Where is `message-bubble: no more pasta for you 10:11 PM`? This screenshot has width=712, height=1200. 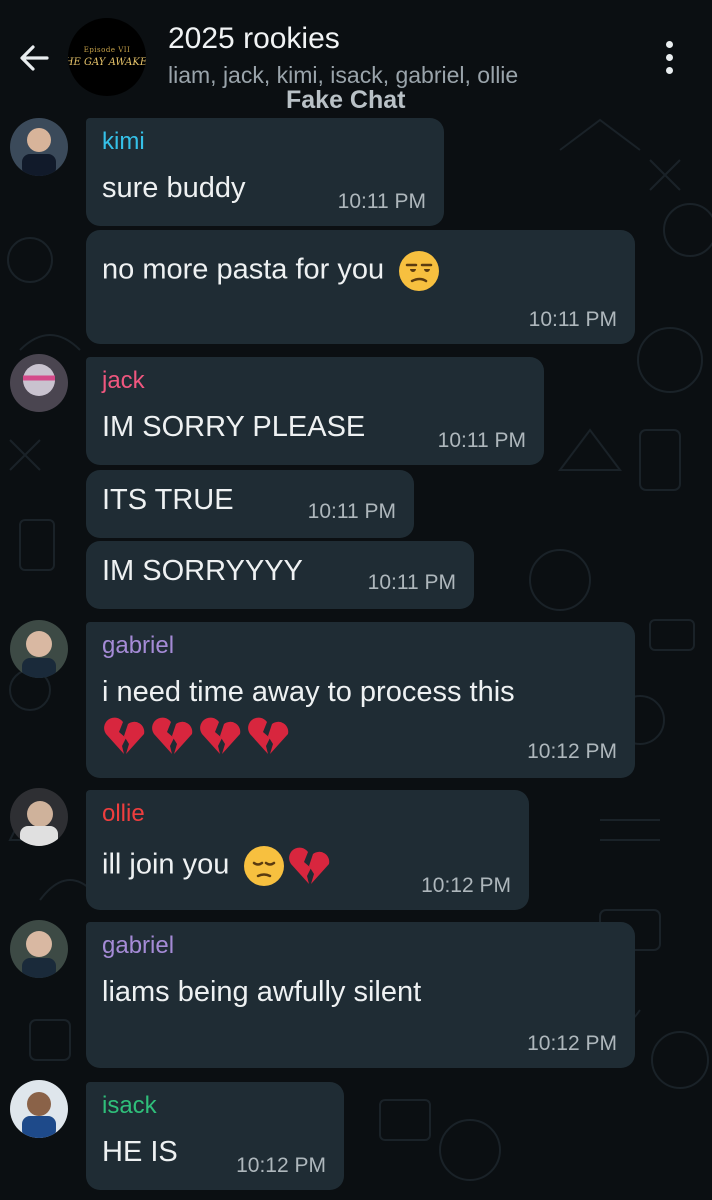
message-bubble: no more pasta for you 10:11 PM is located at coordinates (360, 287).